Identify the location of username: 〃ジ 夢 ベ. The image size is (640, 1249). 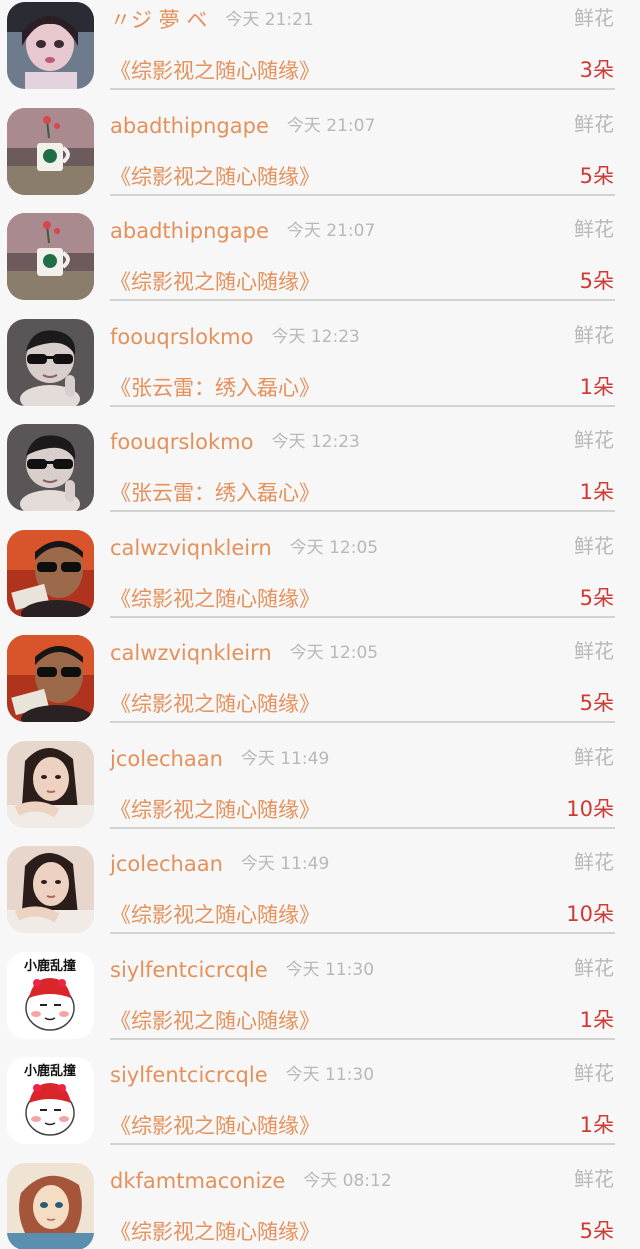
(158, 20).